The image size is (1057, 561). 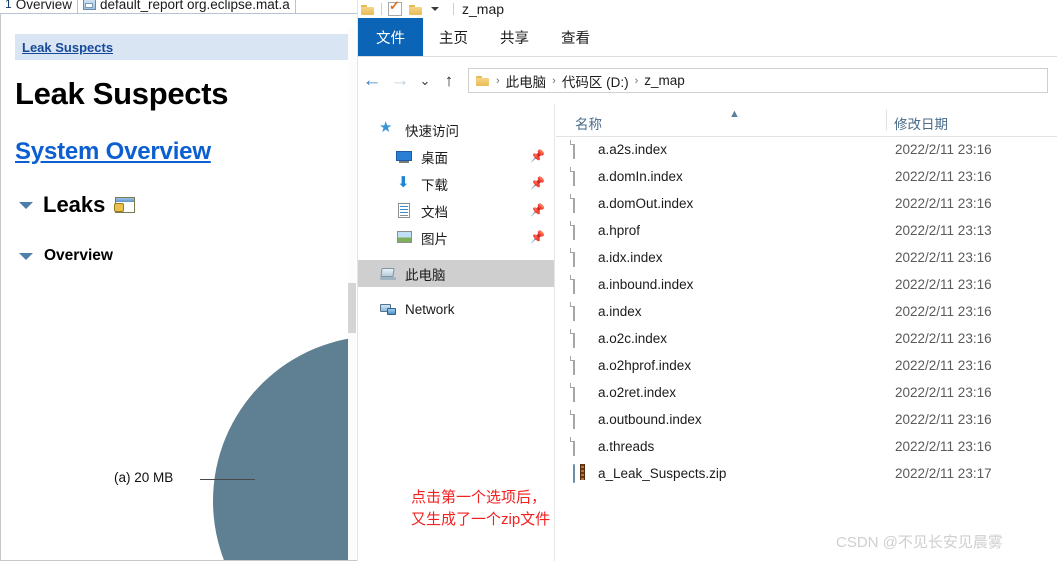 I want to click on file-row: a.threads 2022/2/11 23:16, so click(x=806, y=446).